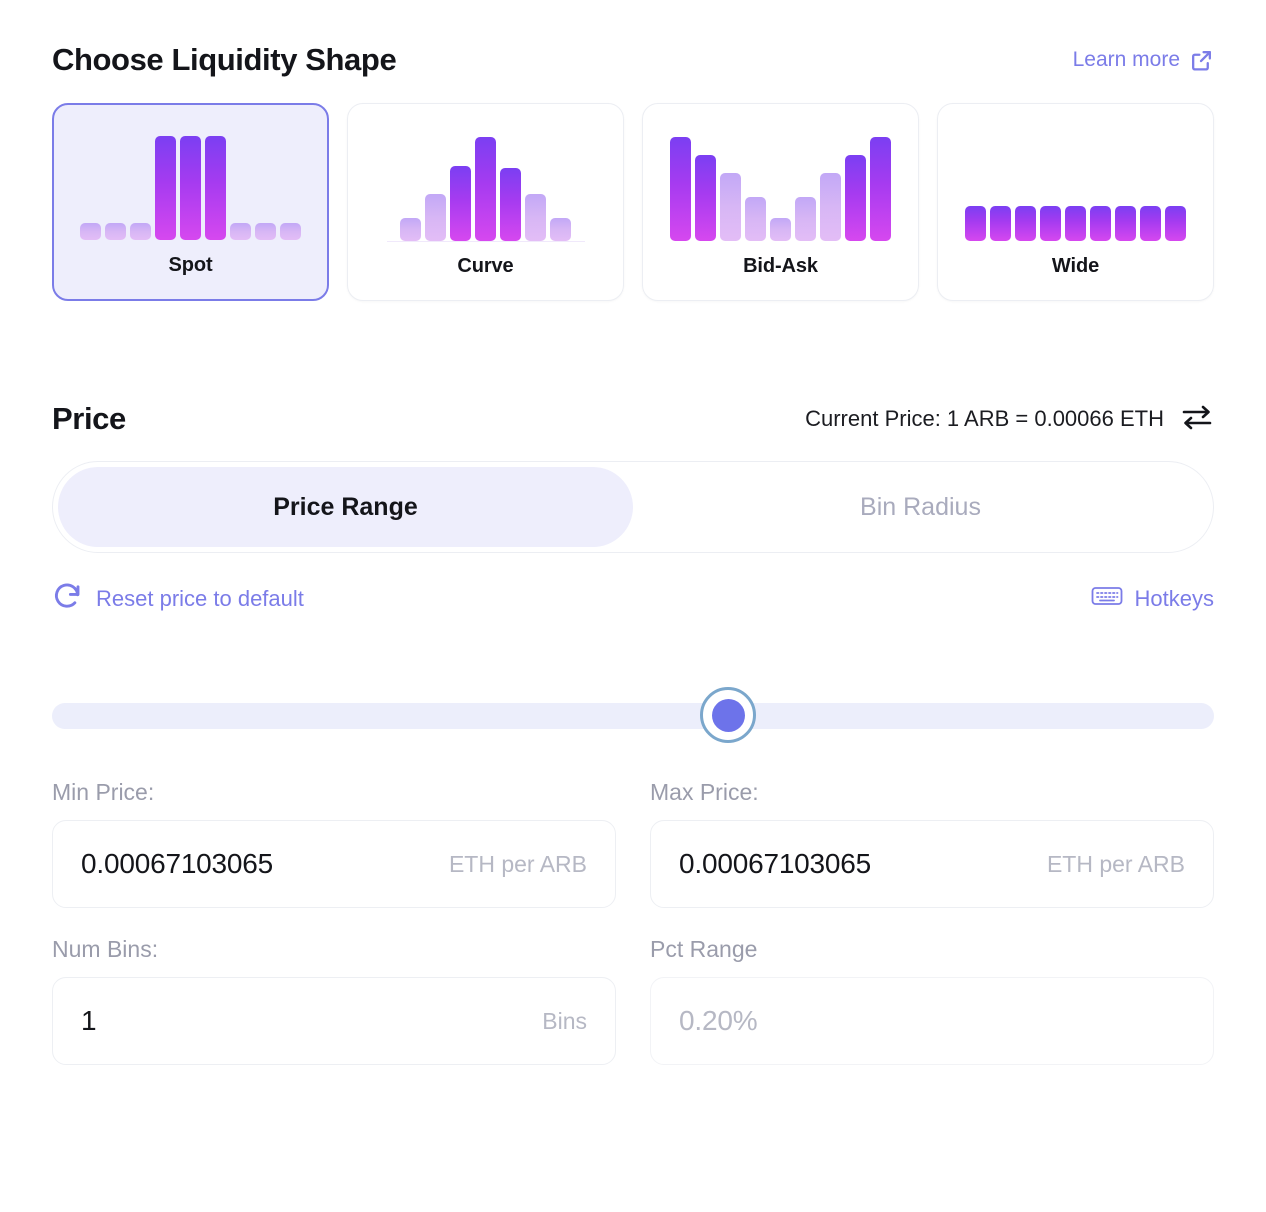  I want to click on min-price-suffix: ETH per ARB, so click(517, 863).